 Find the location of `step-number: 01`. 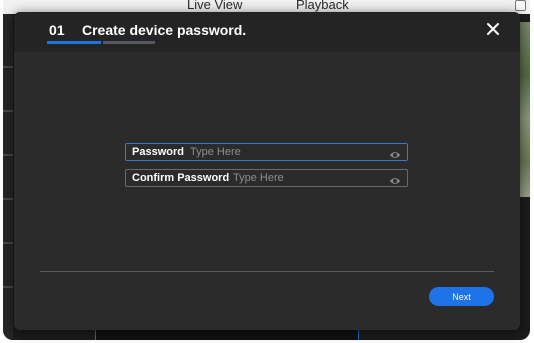

step-number: 01 is located at coordinates (57, 30).